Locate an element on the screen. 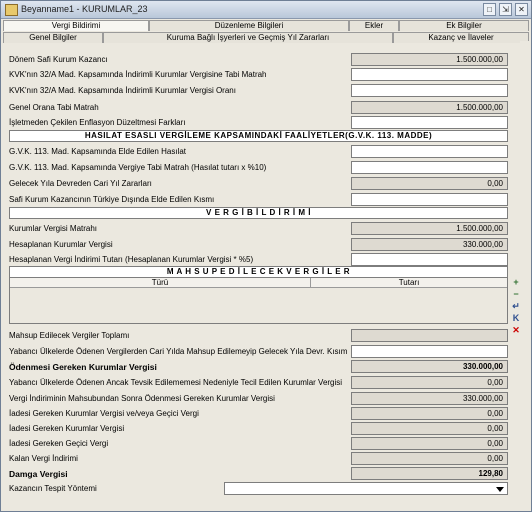  hesaplanan-kv-field: 330.000,00 is located at coordinates (429, 244).